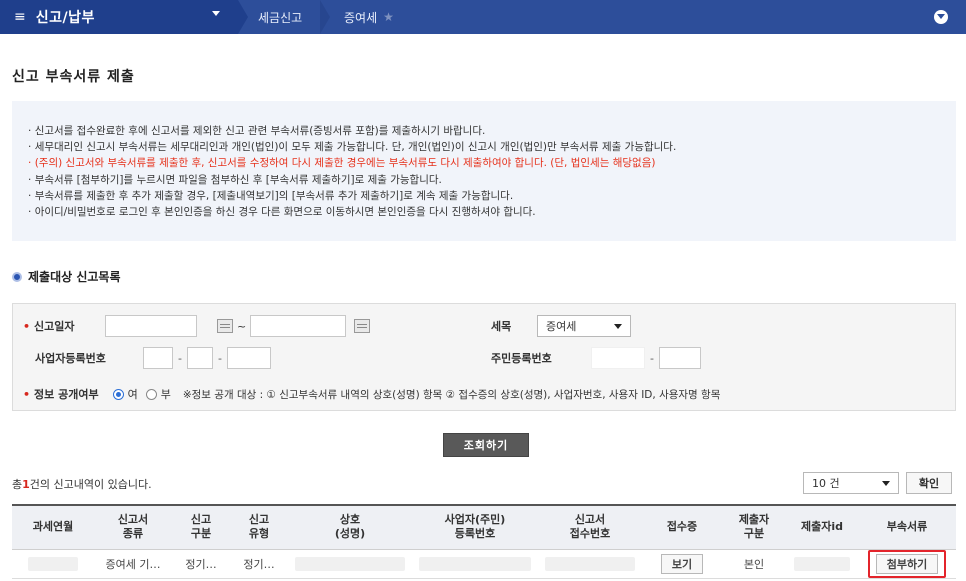 The height and width of the screenshot is (581, 966). I want to click on page-title: 신고 부속서류 제출, so click(73, 77).